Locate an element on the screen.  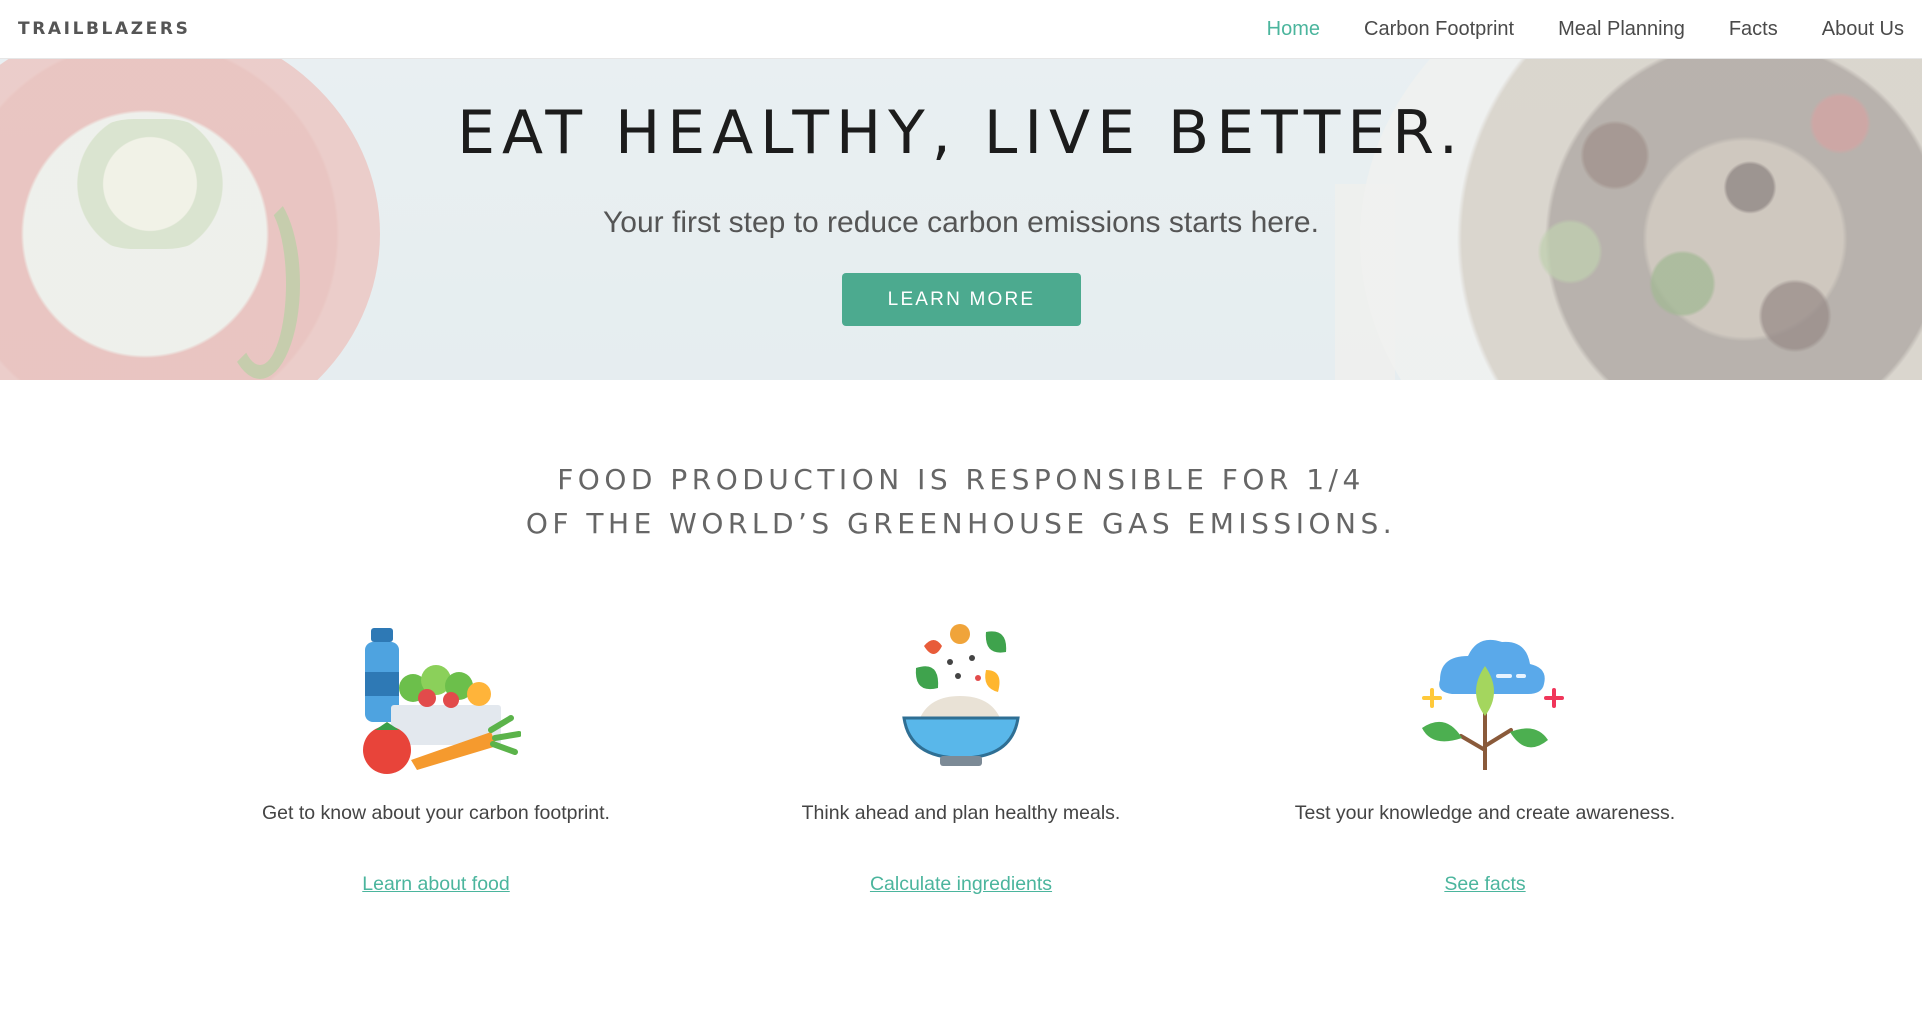
statement-line-2: OF THE WORLD’S GREENHOUSE GAS EMISSIONS. is located at coordinates (961, 523).